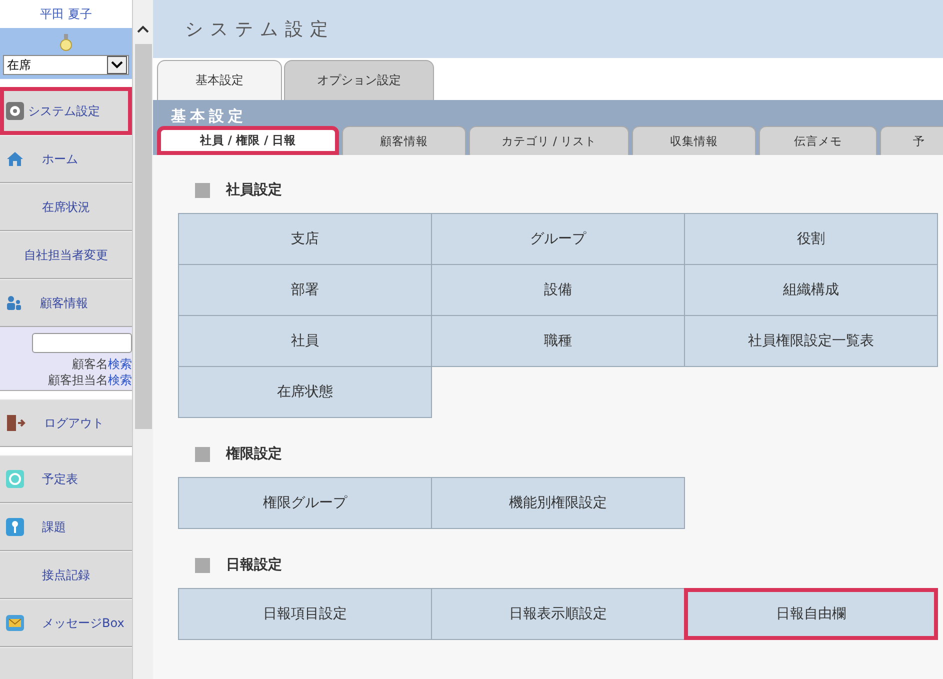 Image resolution: width=943 pixels, height=679 pixels. I want to click on gear-icon, so click(15, 111).